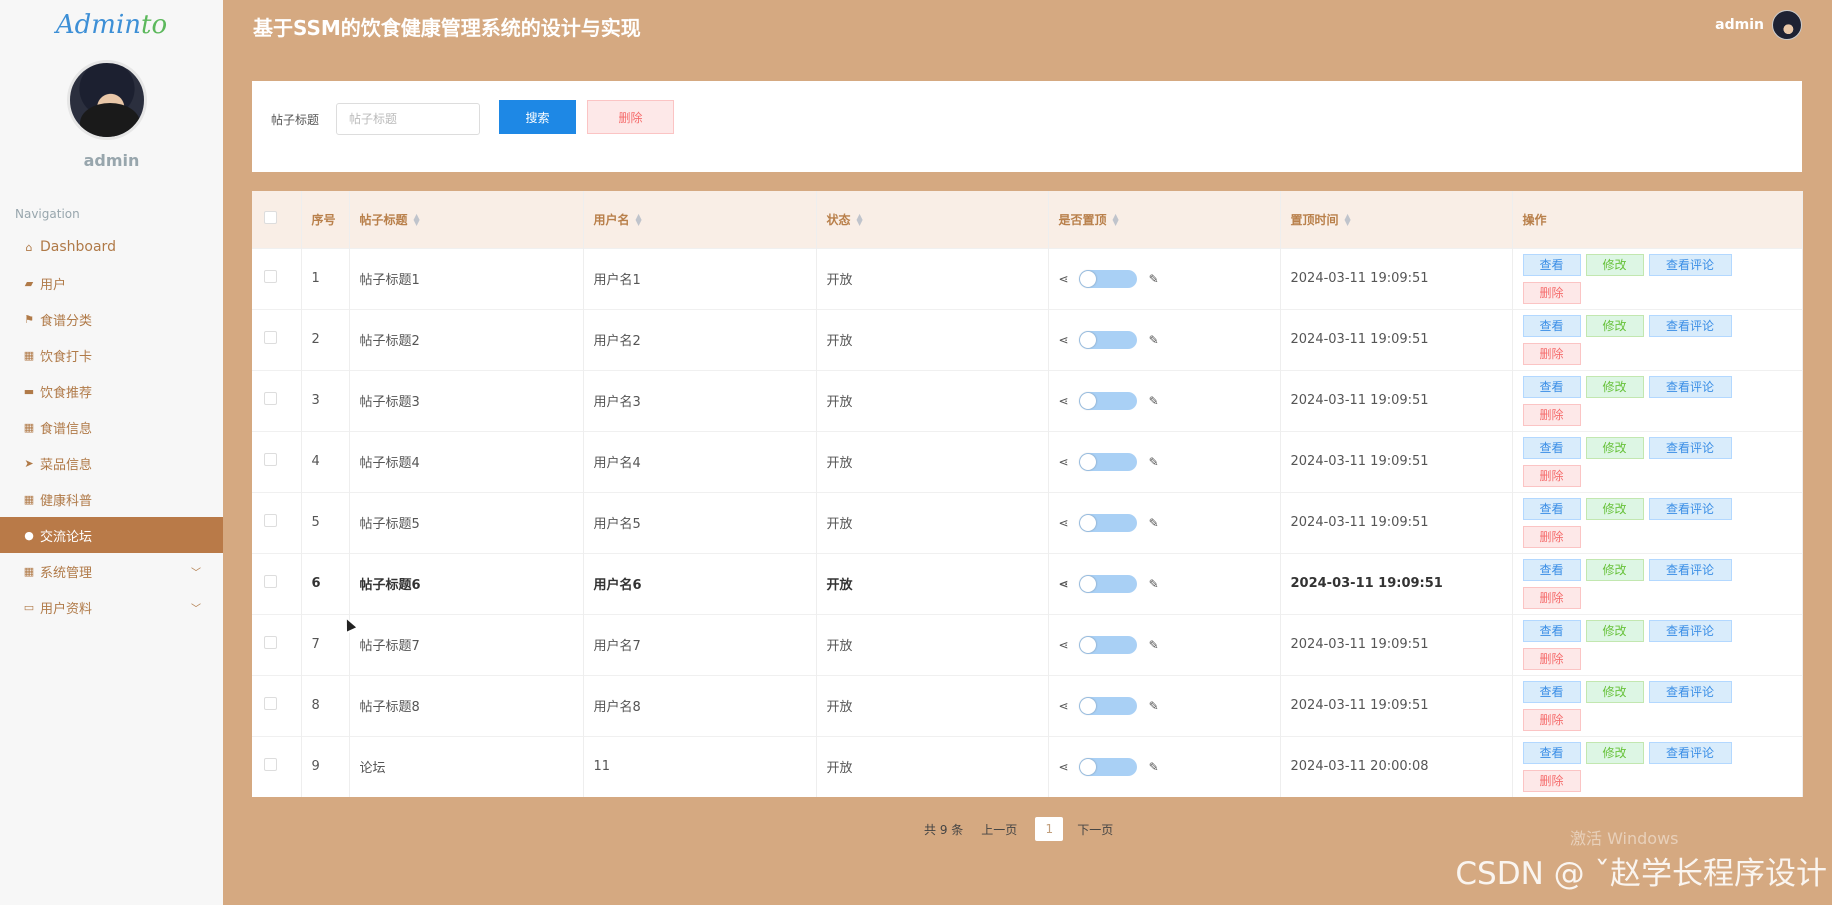 The image size is (1832, 905). I want to click on search-button: 搜索, so click(537, 117).